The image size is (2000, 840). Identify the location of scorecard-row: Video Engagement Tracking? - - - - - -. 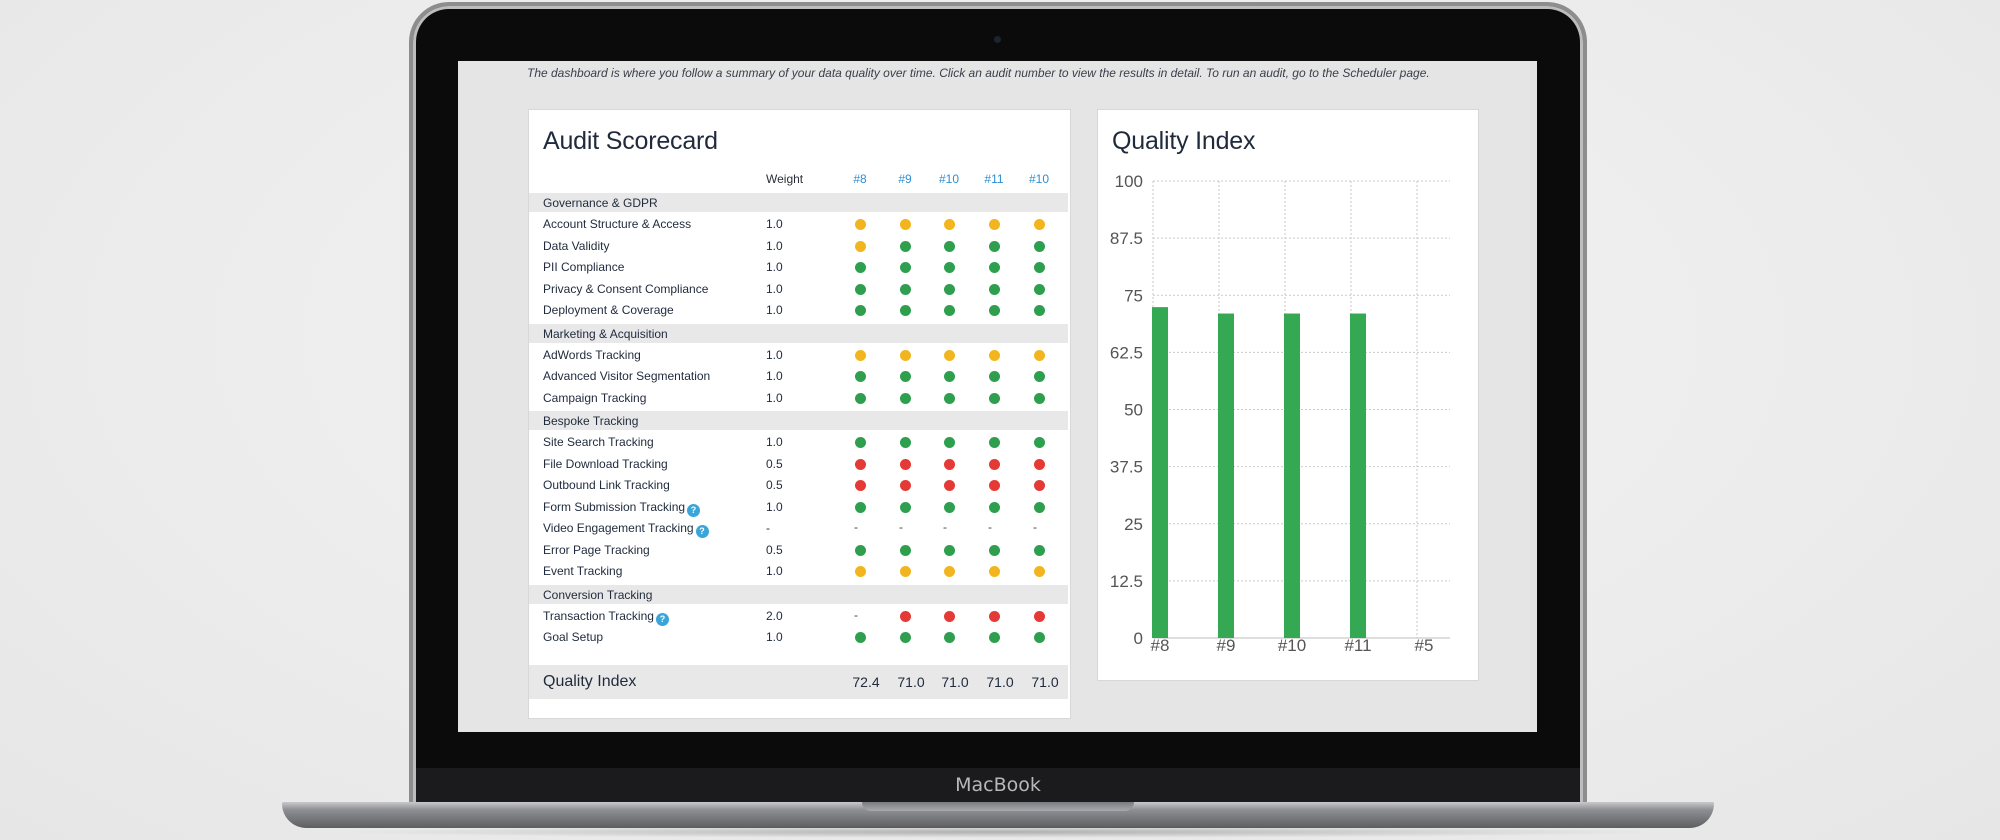
(798, 528).